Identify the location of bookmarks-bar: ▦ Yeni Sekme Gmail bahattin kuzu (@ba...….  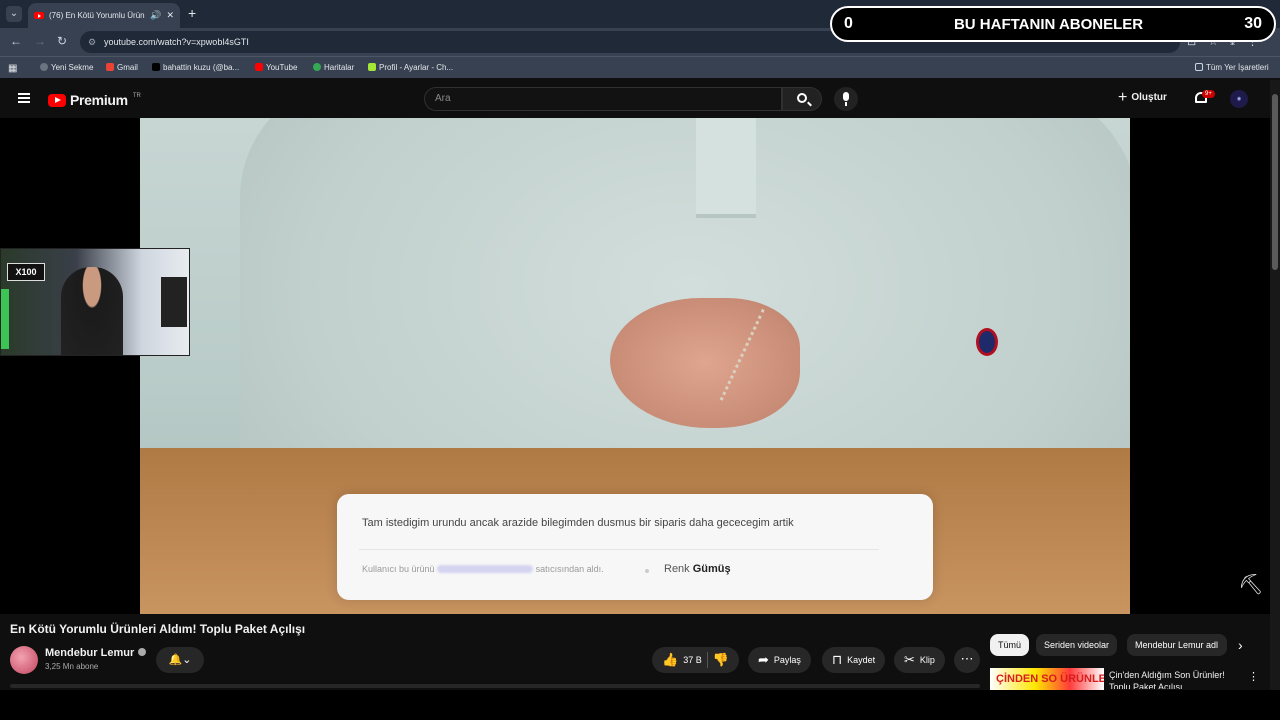
(640, 67).